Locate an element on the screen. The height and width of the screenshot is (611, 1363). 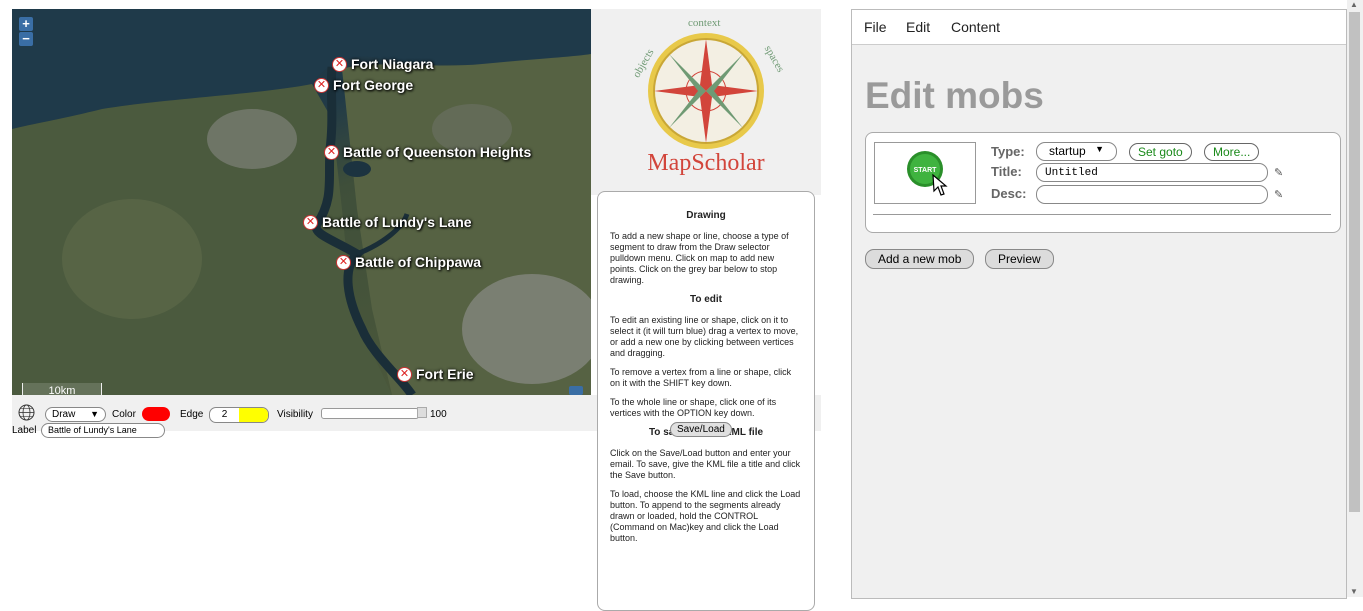
start-button-icon: START is located at coordinates (927, 173).